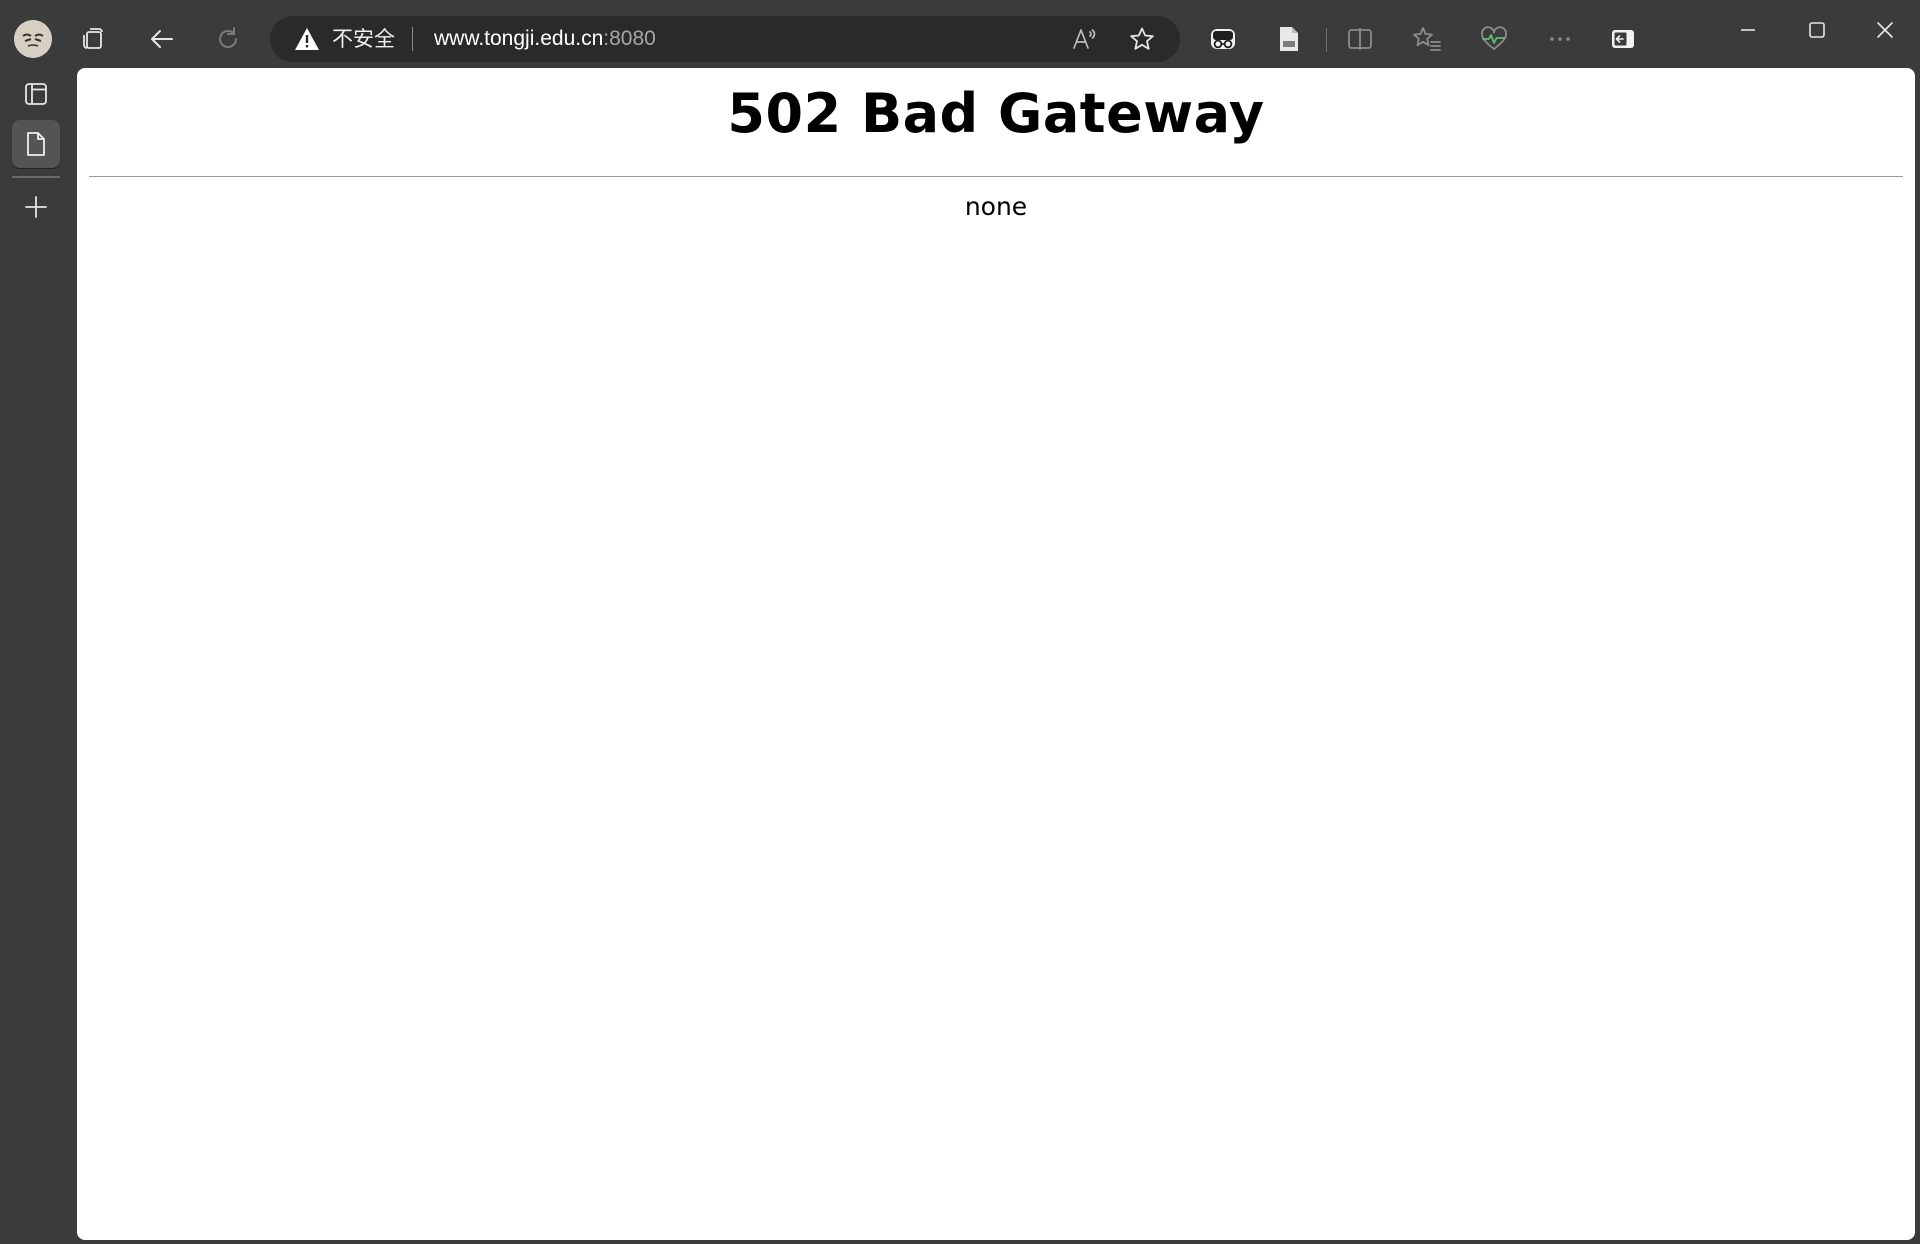 This screenshot has height=1244, width=1920. What do you see at coordinates (36, 177) in the screenshot?
I see `sidebar-separator` at bounding box center [36, 177].